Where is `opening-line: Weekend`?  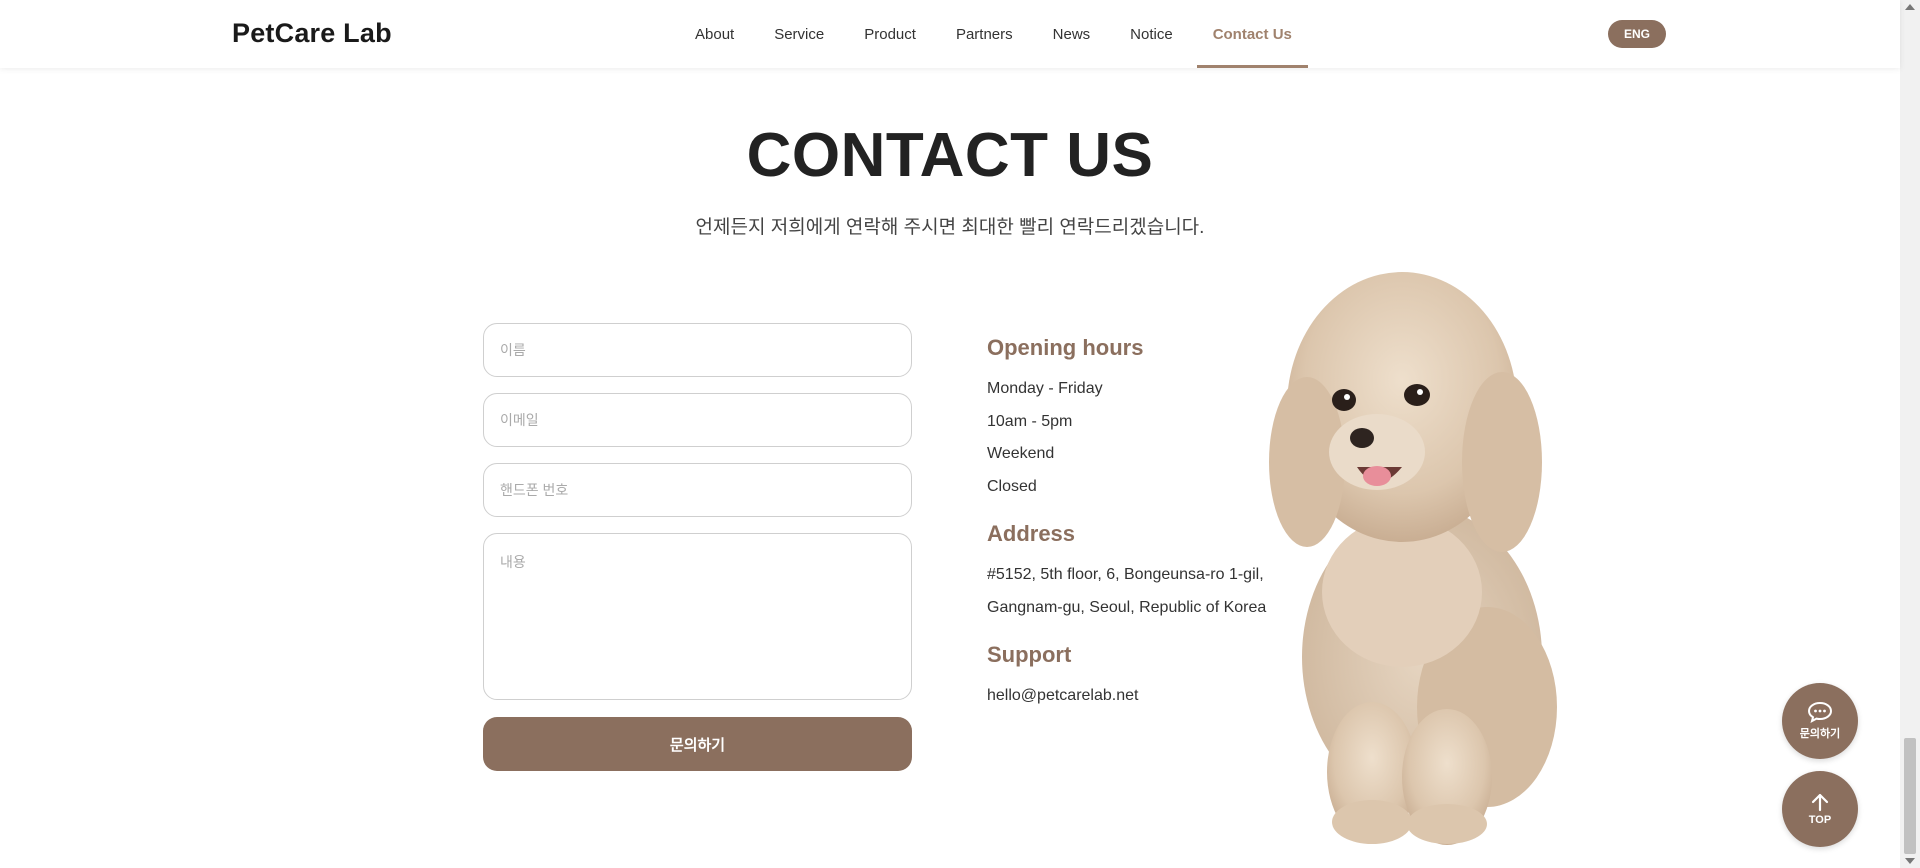 opening-line: Weekend is located at coordinates (1021, 453).